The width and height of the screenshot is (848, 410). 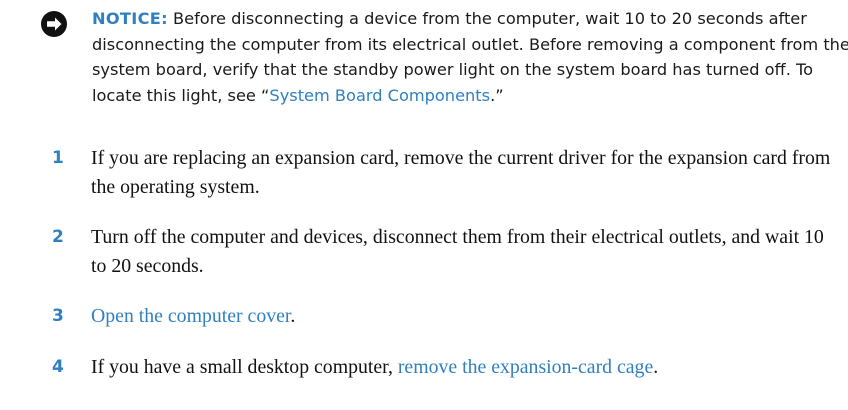 What do you see at coordinates (58, 237) in the screenshot?
I see `step-number-2: 2` at bounding box center [58, 237].